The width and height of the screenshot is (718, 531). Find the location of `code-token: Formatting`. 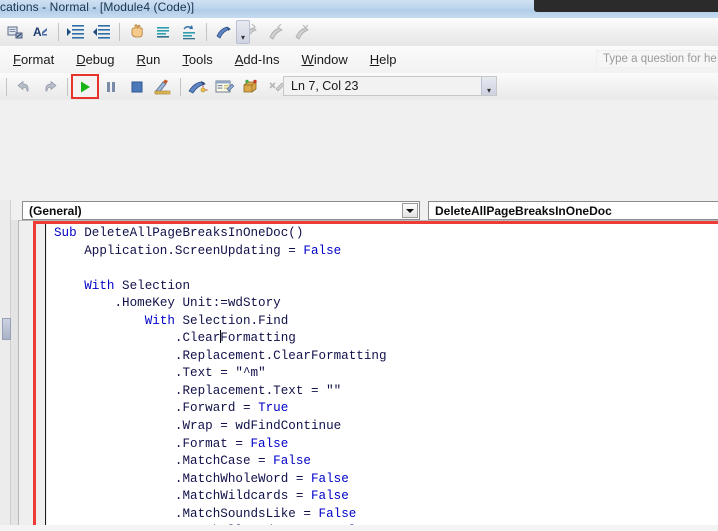

code-token: Formatting is located at coordinates (258, 338).